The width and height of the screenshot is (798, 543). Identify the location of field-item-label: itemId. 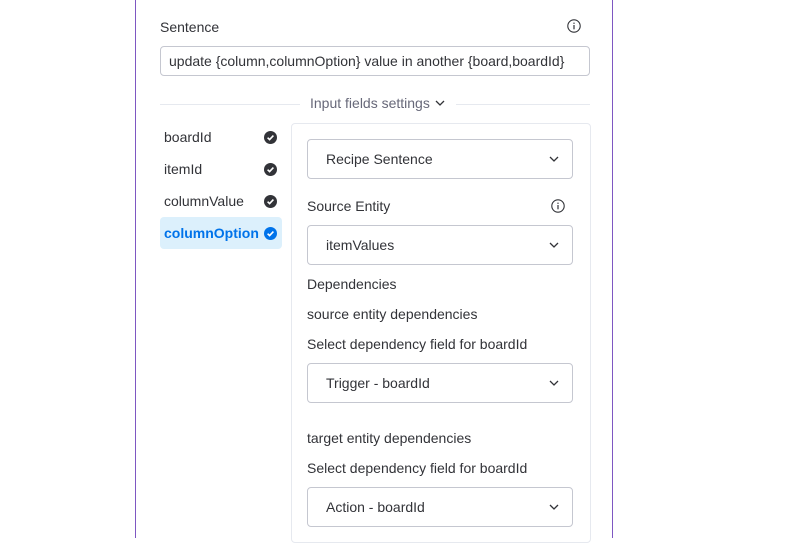
(183, 169).